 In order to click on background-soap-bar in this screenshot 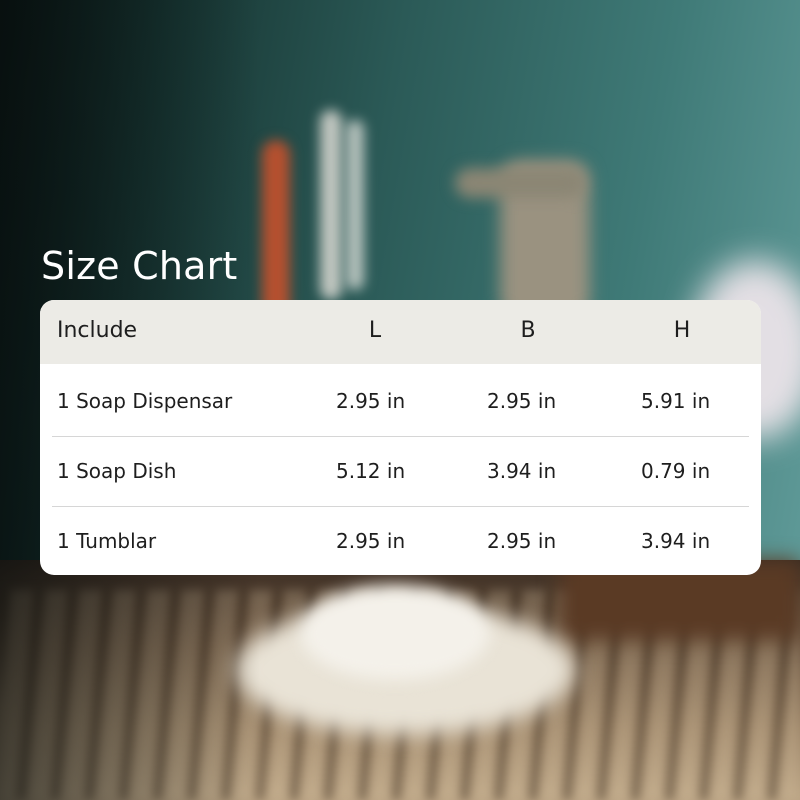, I will do `click(395, 632)`.